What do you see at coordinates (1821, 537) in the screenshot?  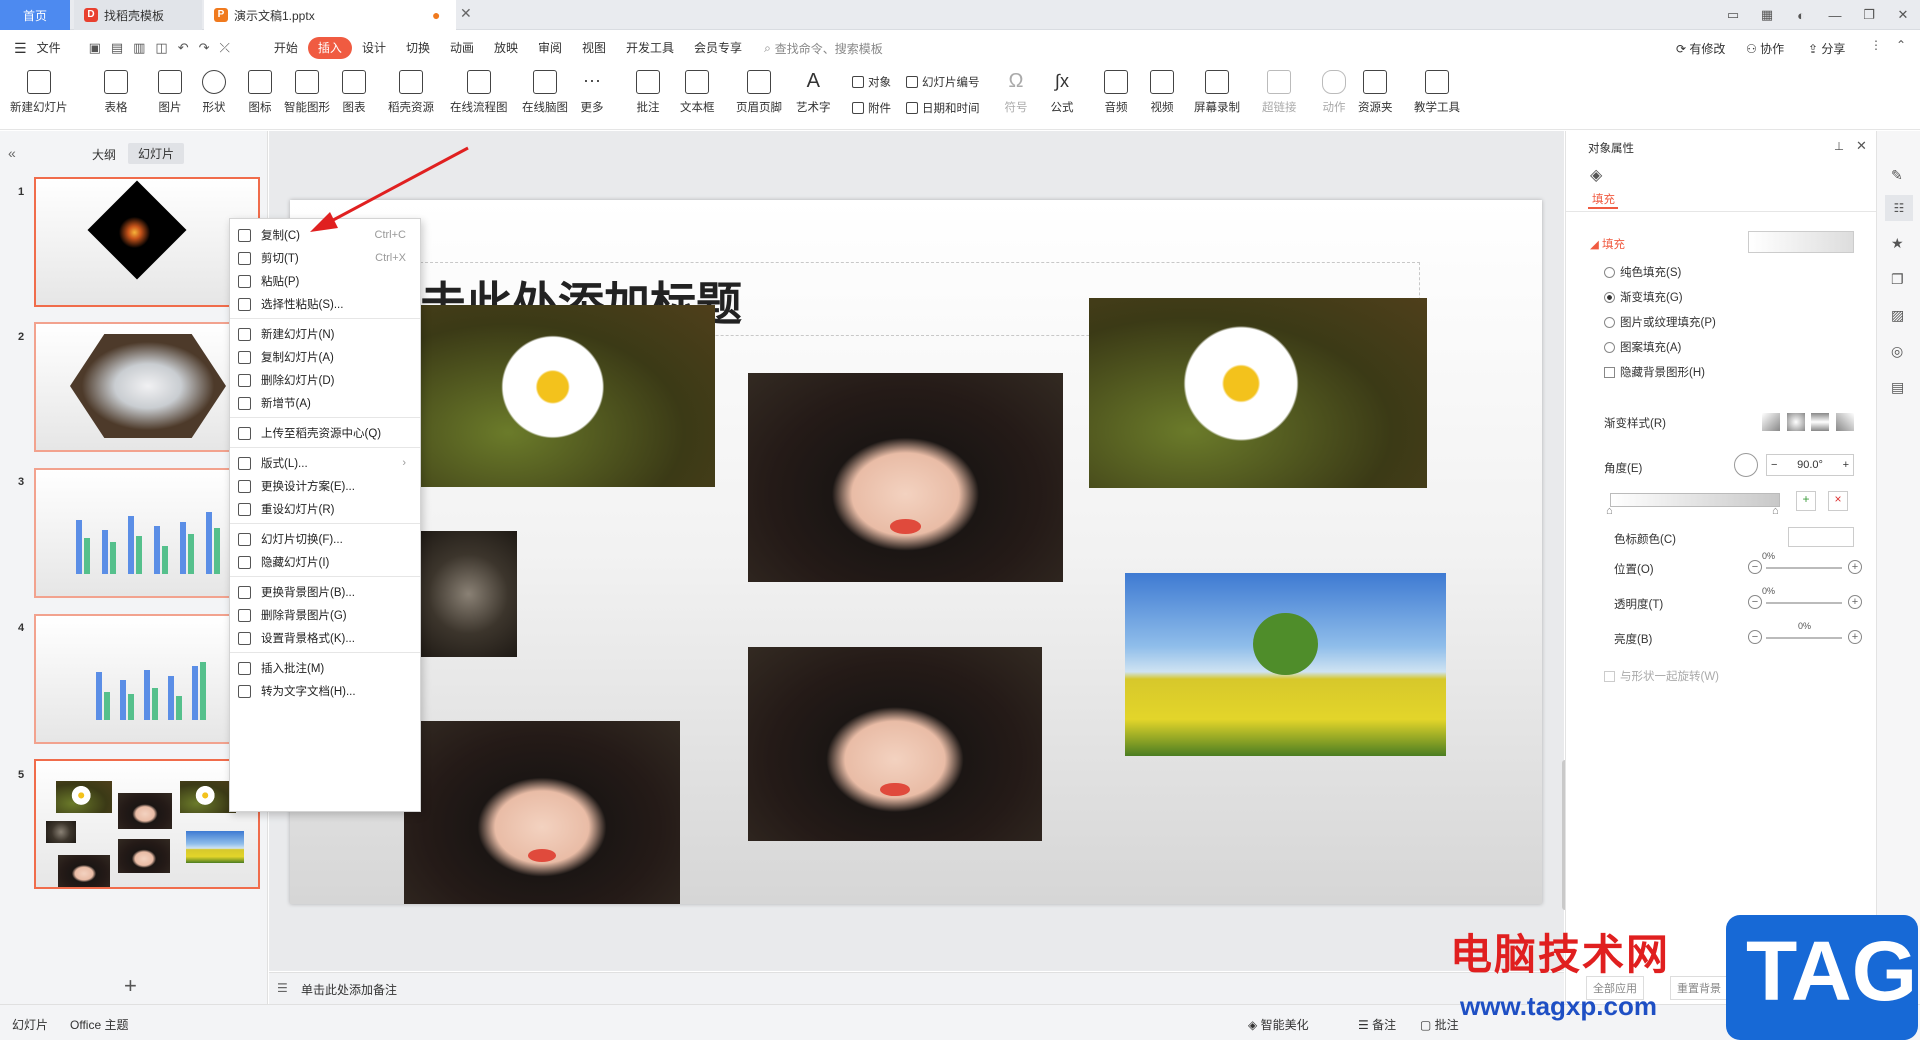 I see `stop-color-dropdown` at bounding box center [1821, 537].